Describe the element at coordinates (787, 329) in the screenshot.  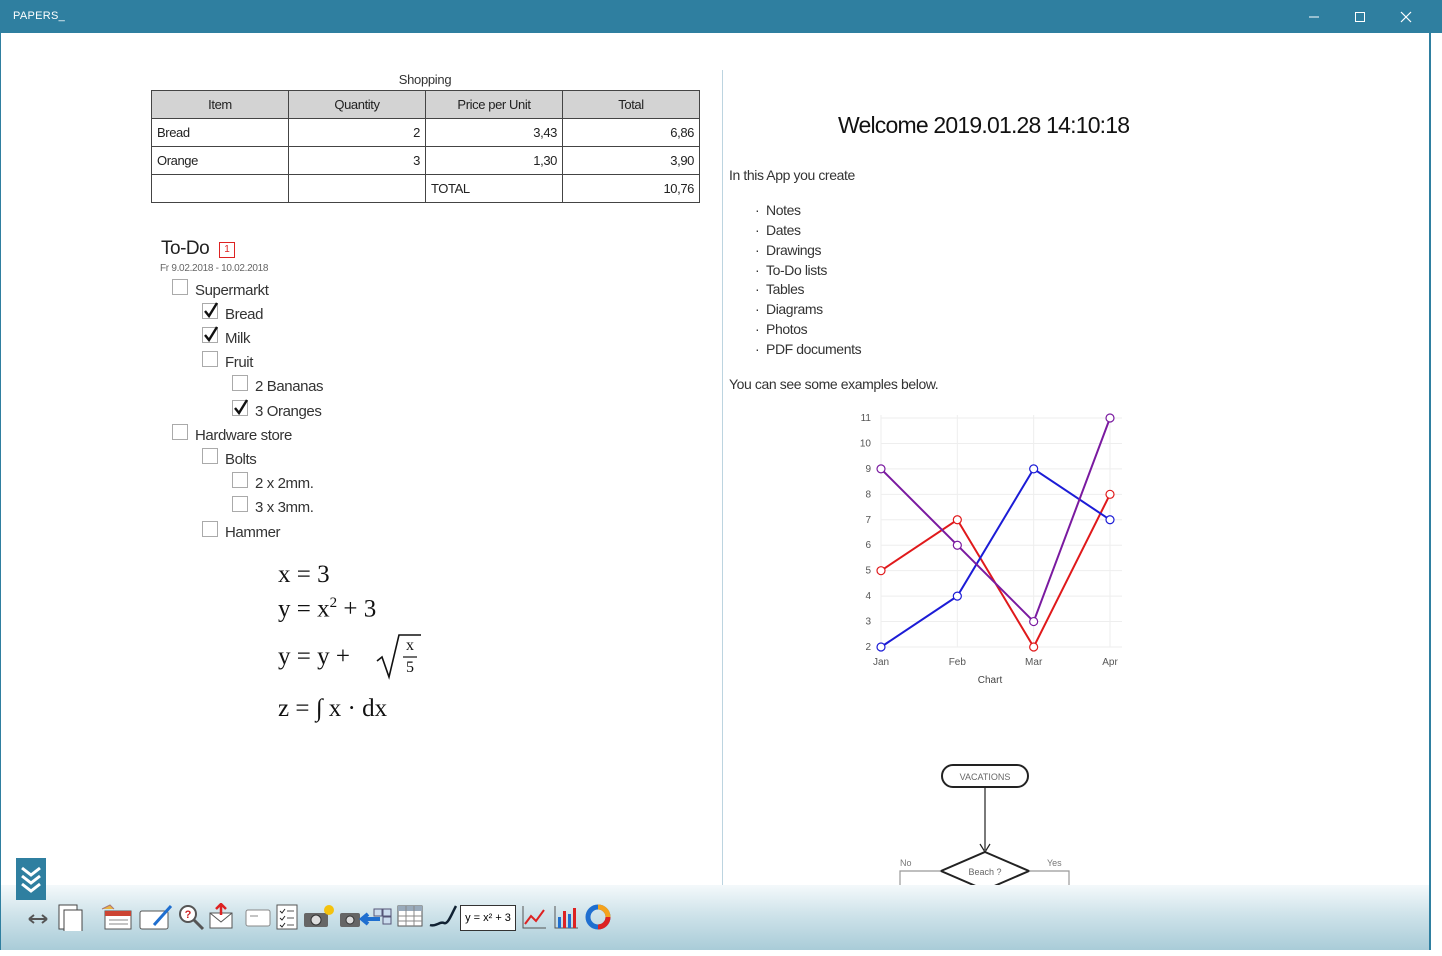
I see `bullet-label: Photos` at that location.